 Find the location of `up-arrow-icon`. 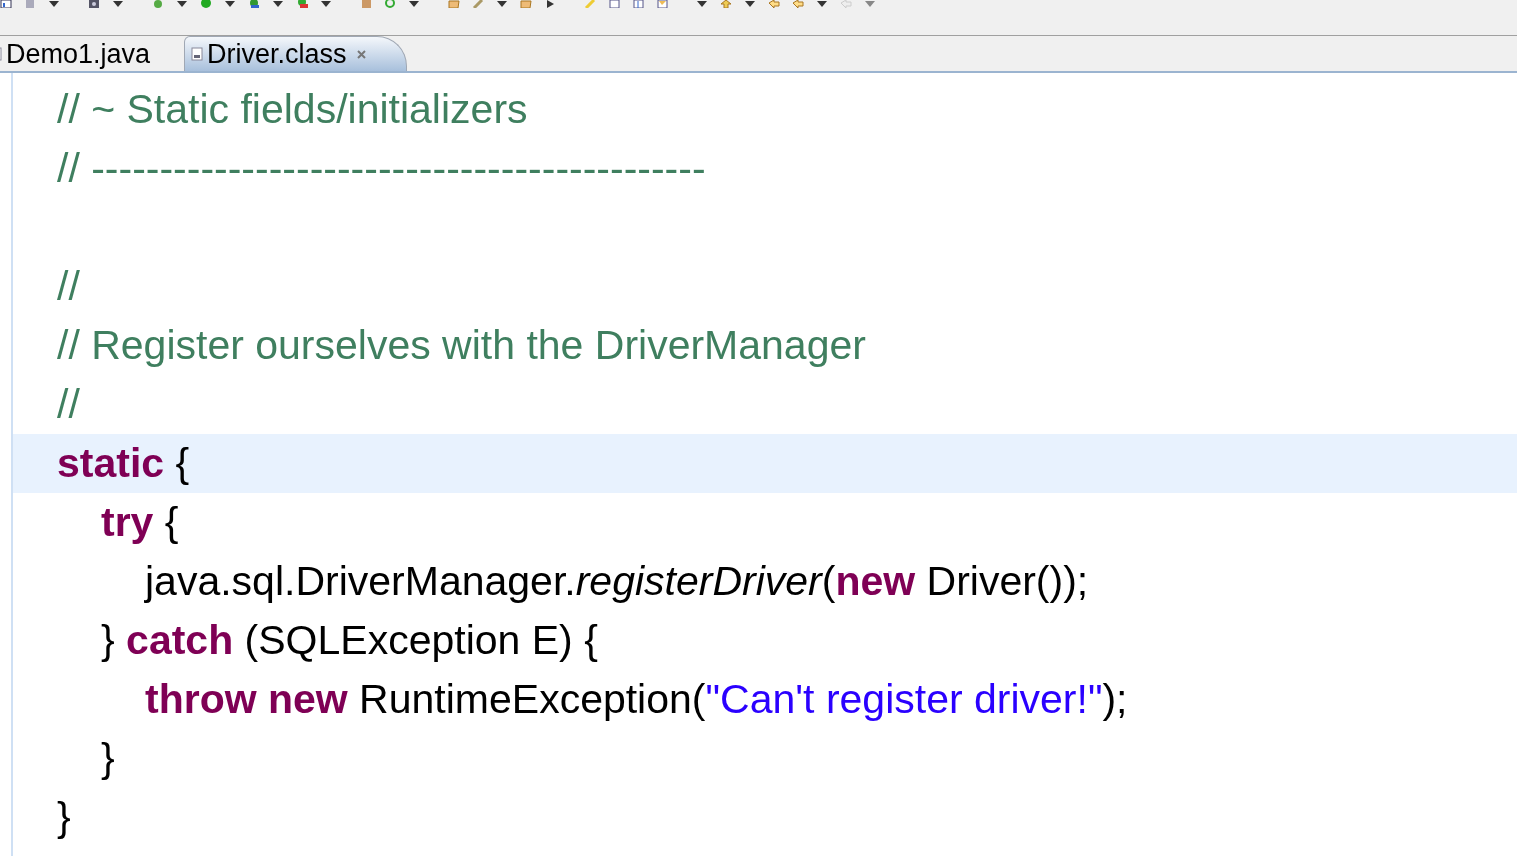

up-arrow-icon is located at coordinates (726, 4).